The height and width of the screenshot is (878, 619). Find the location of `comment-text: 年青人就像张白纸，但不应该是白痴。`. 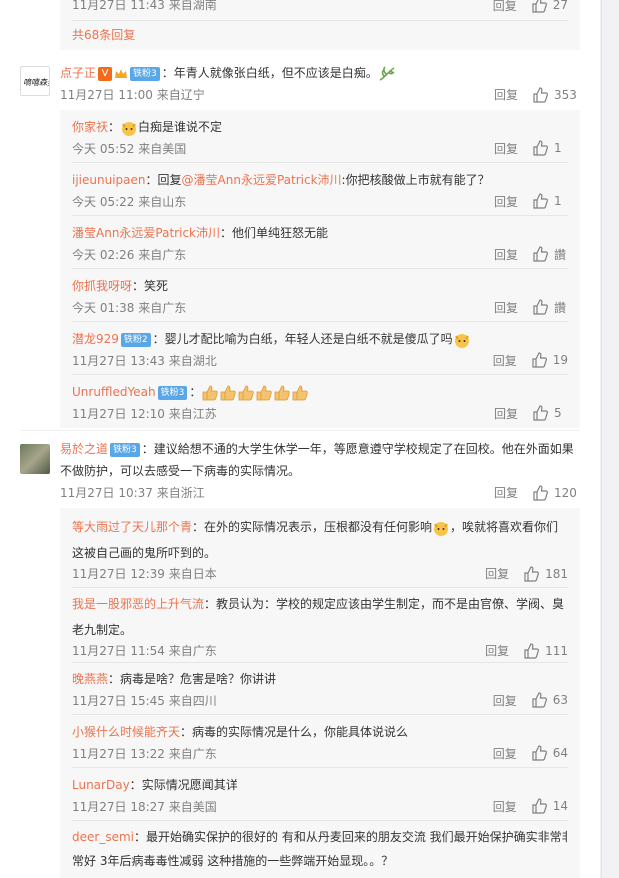

comment-text: 年青人就像张白纸，但不应该是白痴。 is located at coordinates (275, 73).